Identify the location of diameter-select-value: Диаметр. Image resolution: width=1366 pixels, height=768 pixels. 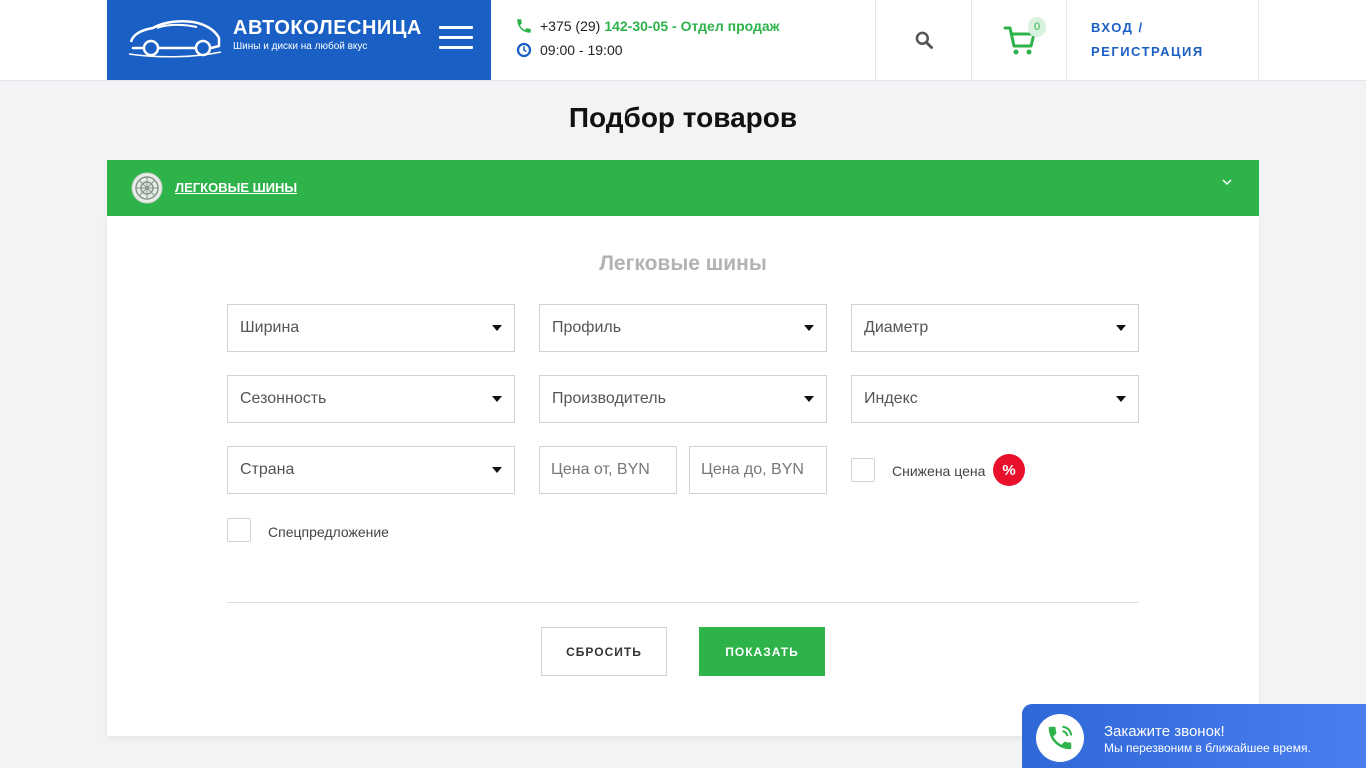
(896, 327).